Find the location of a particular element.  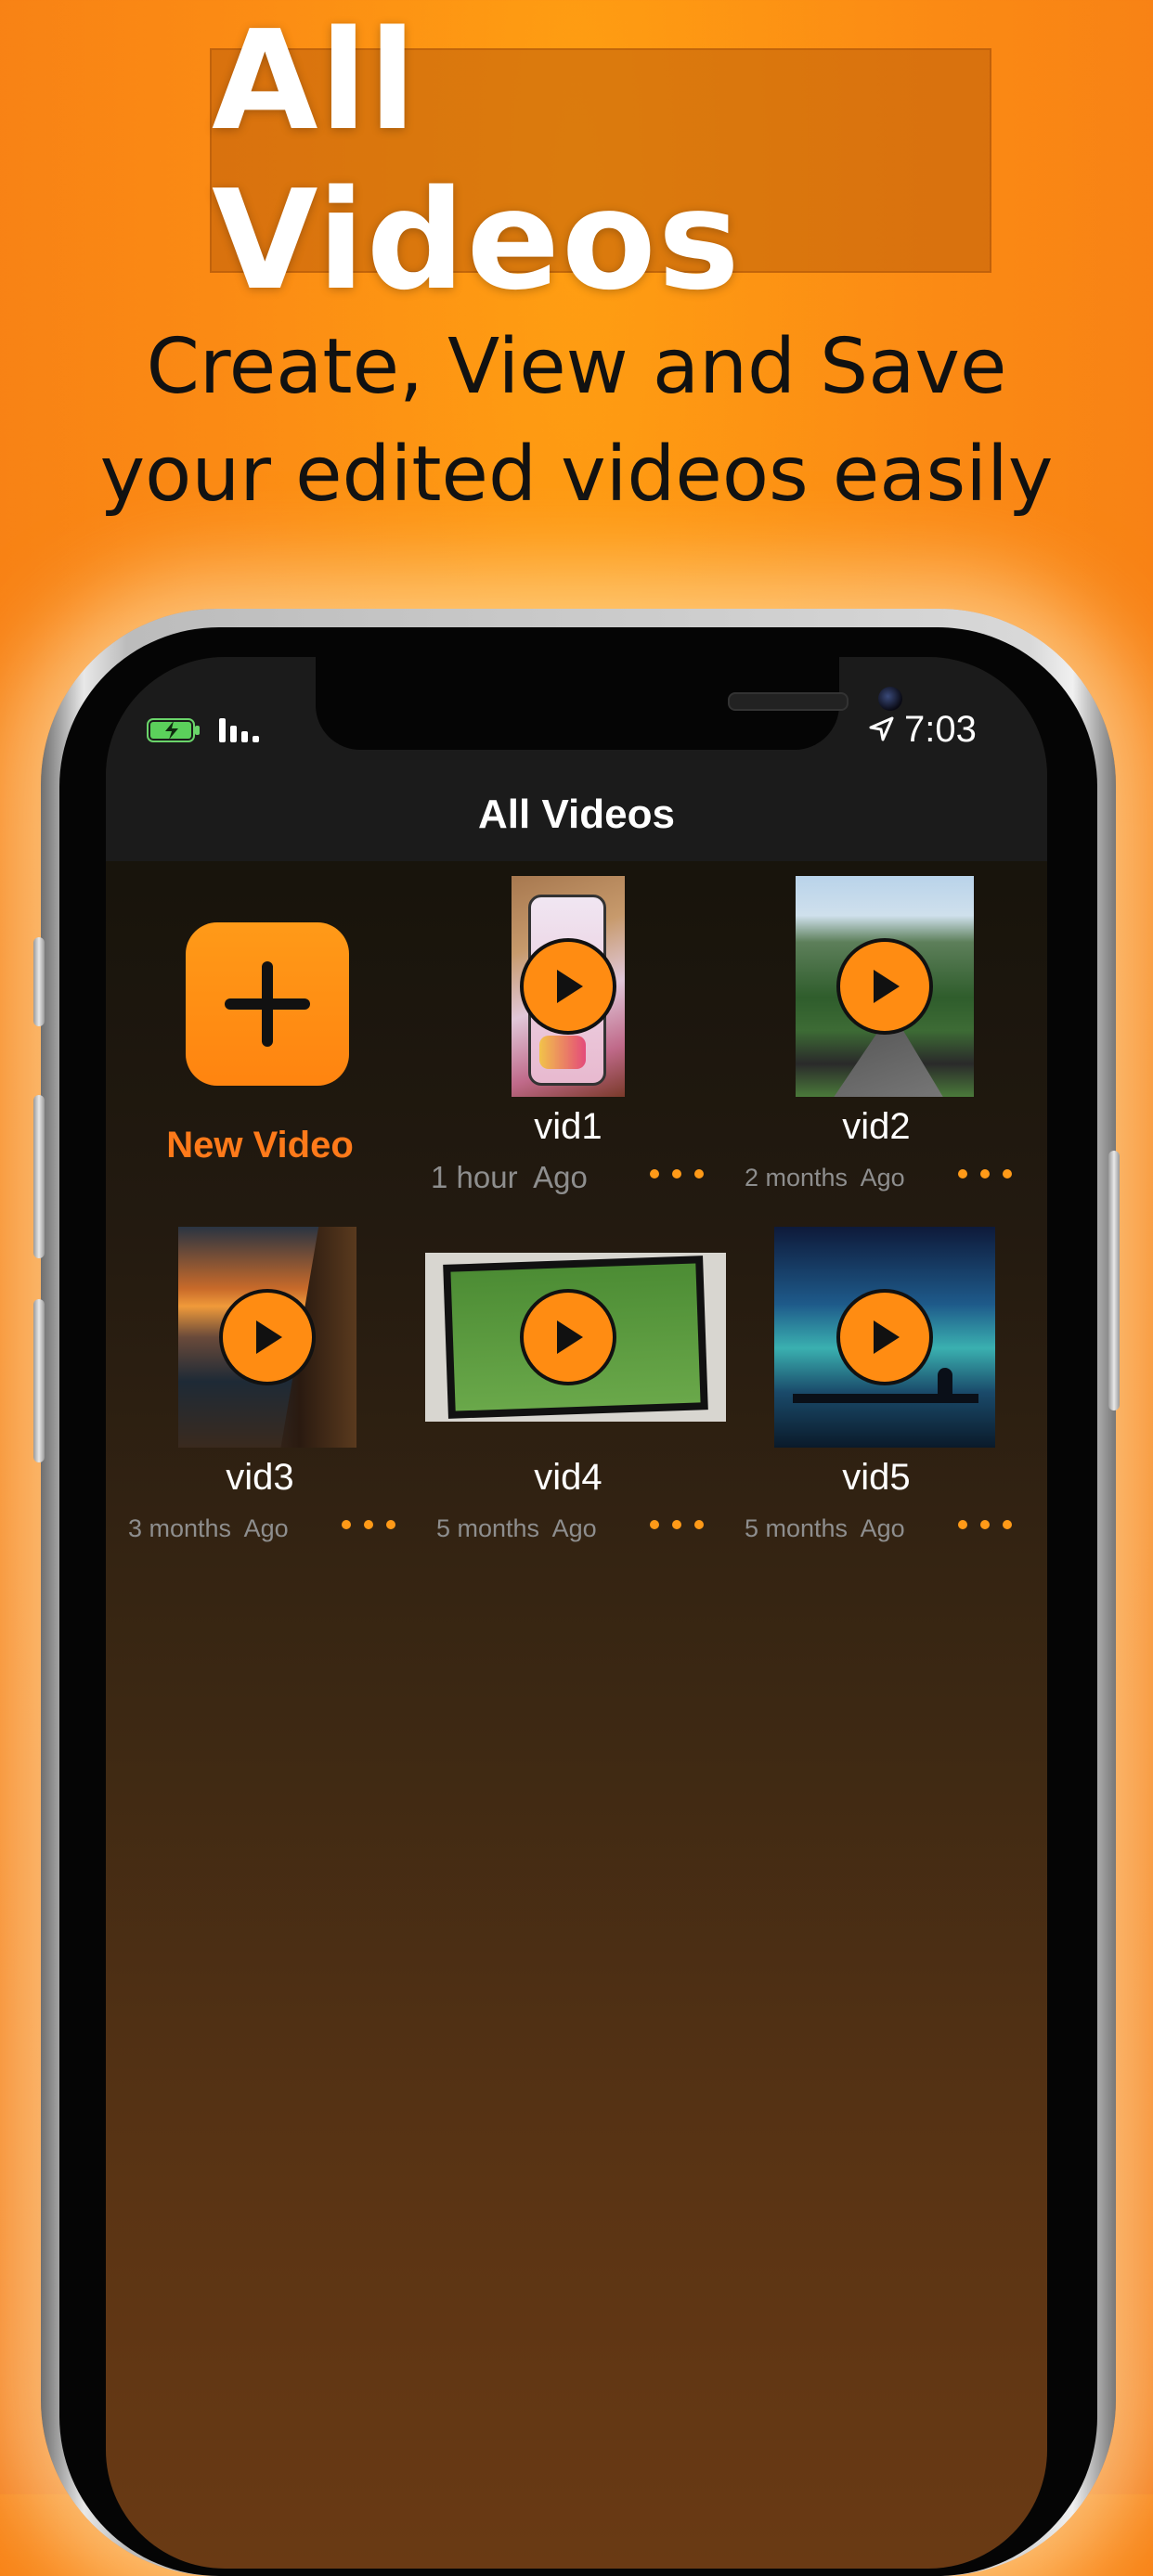

video-time-vid3: 3 months Ago is located at coordinates (208, 1528).